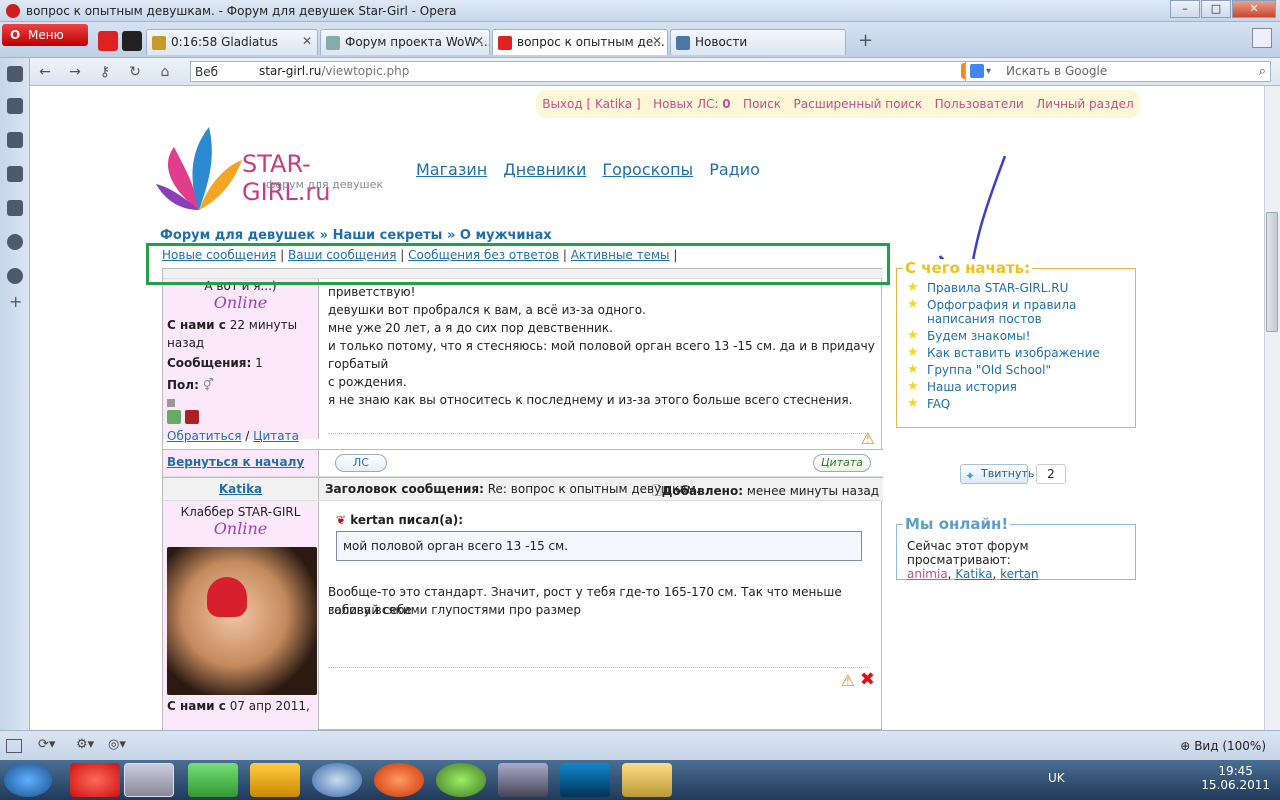 The width and height of the screenshot is (1280, 800). I want to click on nav-horoscopes: Гороскопы, so click(647, 169).